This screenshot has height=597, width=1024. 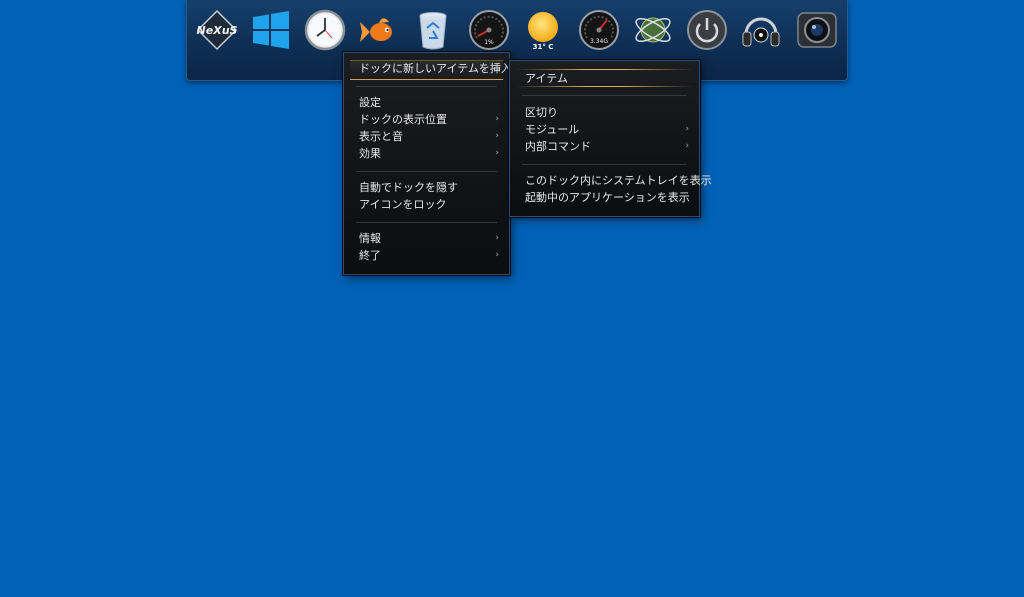 I want to click on menu-item-dock-position: ドックの表示位置 ›, so click(x=426, y=119).